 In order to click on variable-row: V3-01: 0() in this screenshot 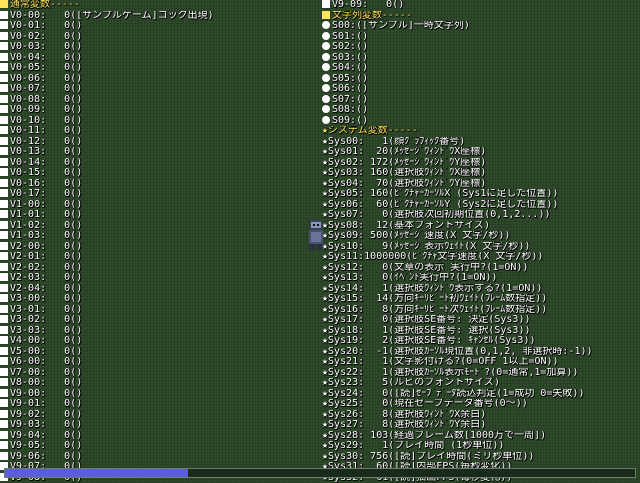, I will do `click(159, 310)`.